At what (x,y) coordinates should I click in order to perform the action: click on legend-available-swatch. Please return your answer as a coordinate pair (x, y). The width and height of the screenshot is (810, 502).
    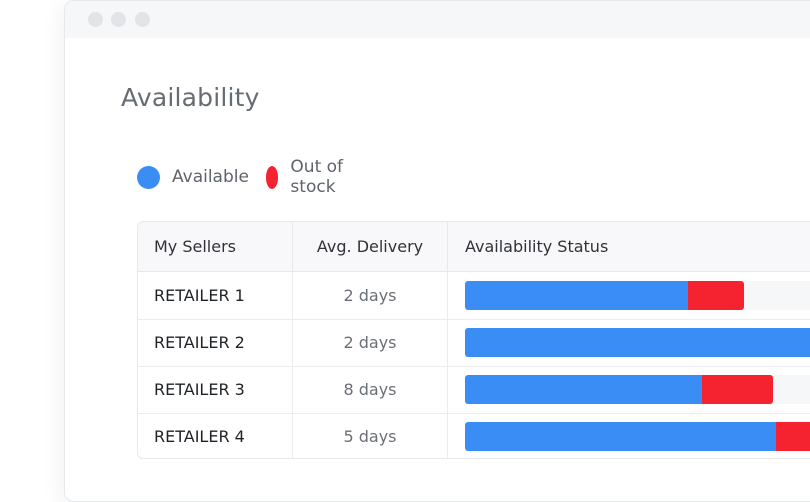
    Looking at the image, I should click on (148, 177).